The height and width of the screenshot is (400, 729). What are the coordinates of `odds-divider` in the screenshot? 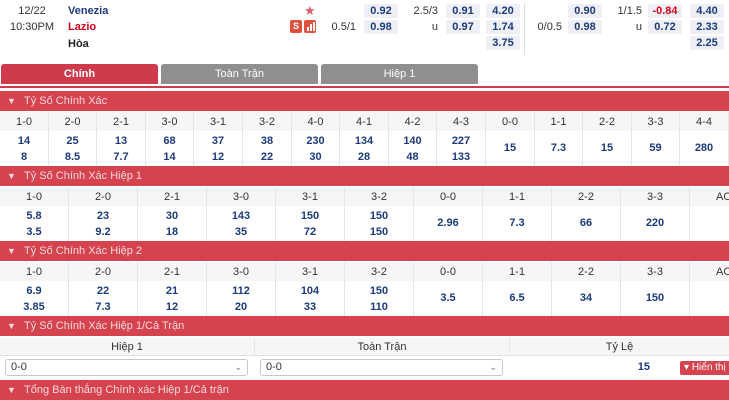 It's located at (524, 29).